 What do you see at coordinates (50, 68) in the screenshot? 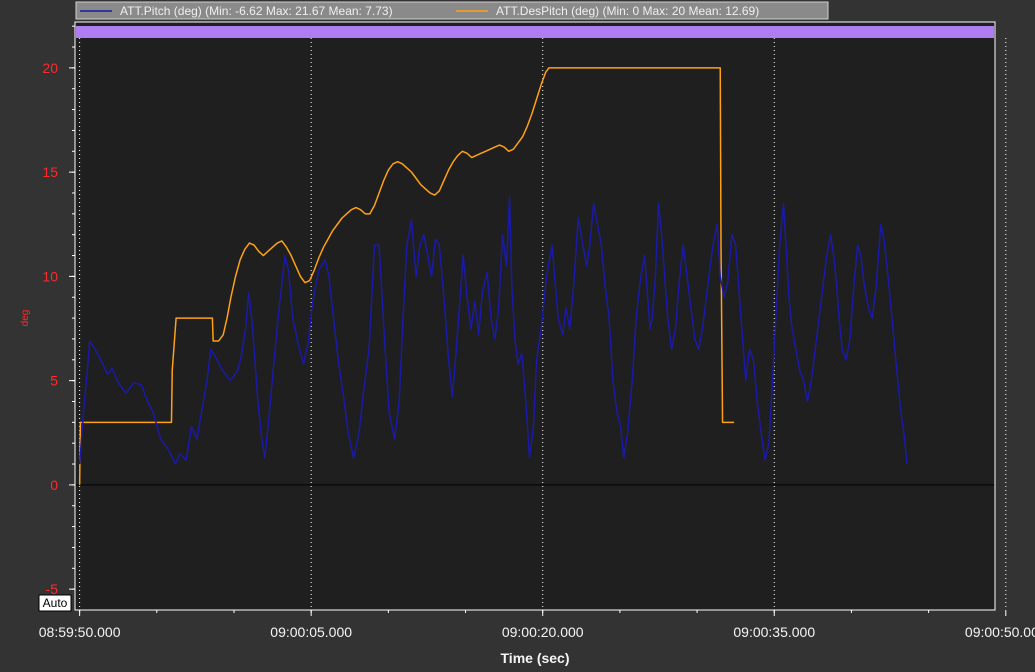
I see `y-tick-label: 20` at bounding box center [50, 68].